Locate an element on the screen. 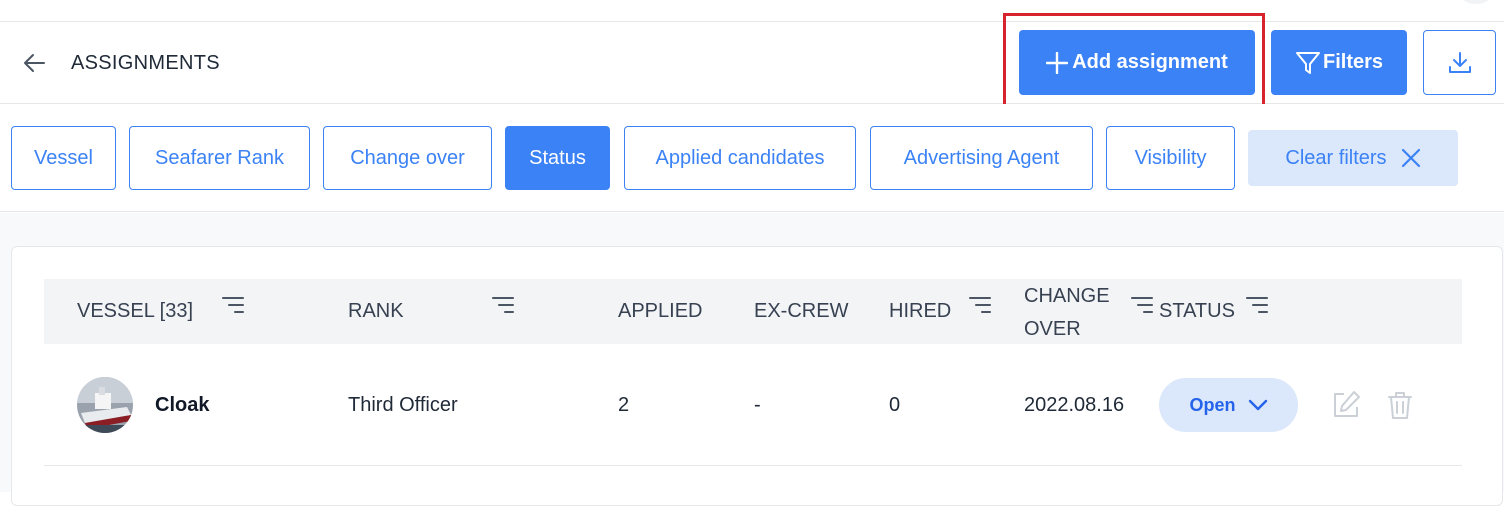  page-title: ASSIGNMENTS is located at coordinates (145, 63).